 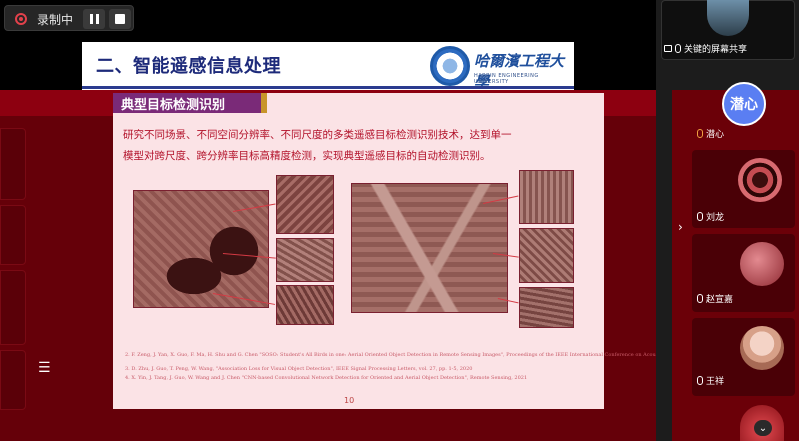 I want to click on stop-recording-button, so click(x=120, y=19).